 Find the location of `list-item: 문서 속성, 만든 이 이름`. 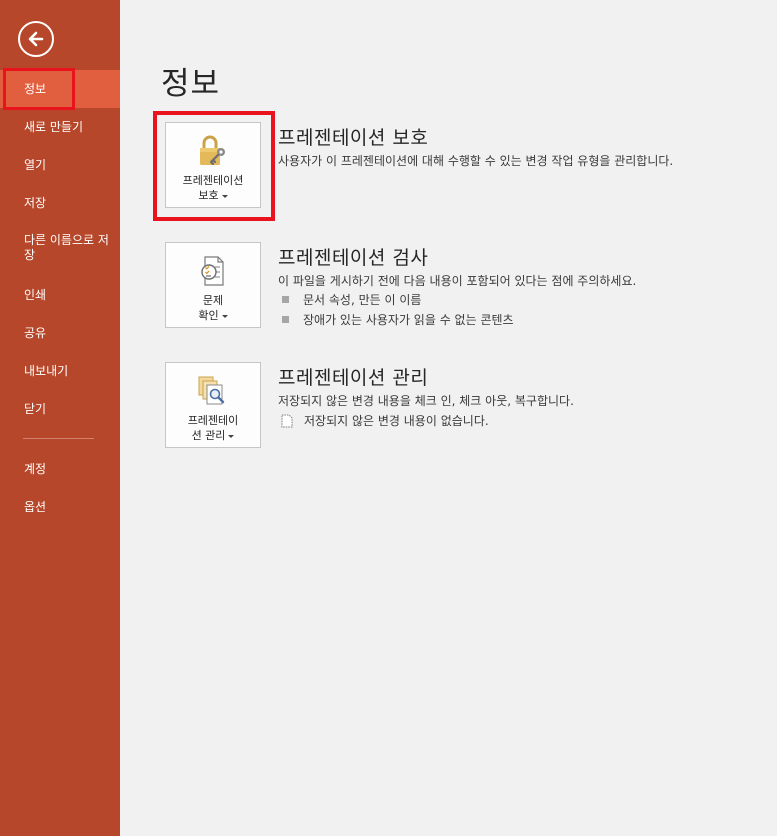

list-item: 문서 속성, 만든 이 이름 is located at coordinates (351, 299).